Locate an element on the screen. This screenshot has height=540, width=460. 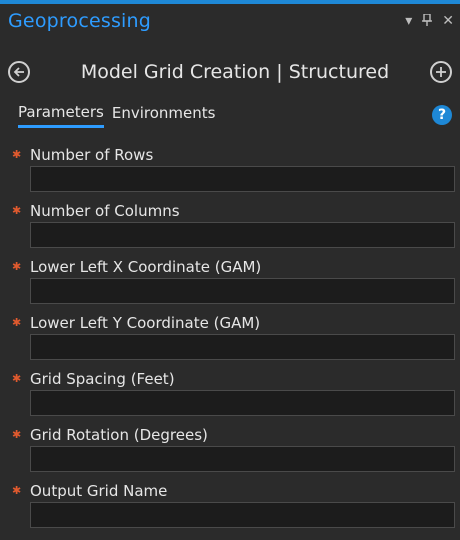
help-icon: ? is located at coordinates (442, 115).